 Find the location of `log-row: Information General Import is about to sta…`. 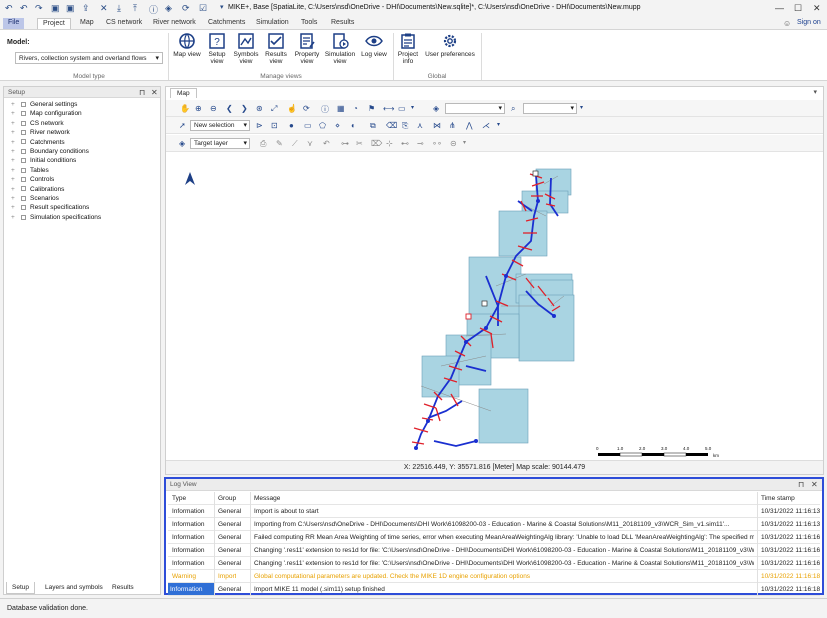

log-row: Information General Import is about to sta… is located at coordinates (494, 511).